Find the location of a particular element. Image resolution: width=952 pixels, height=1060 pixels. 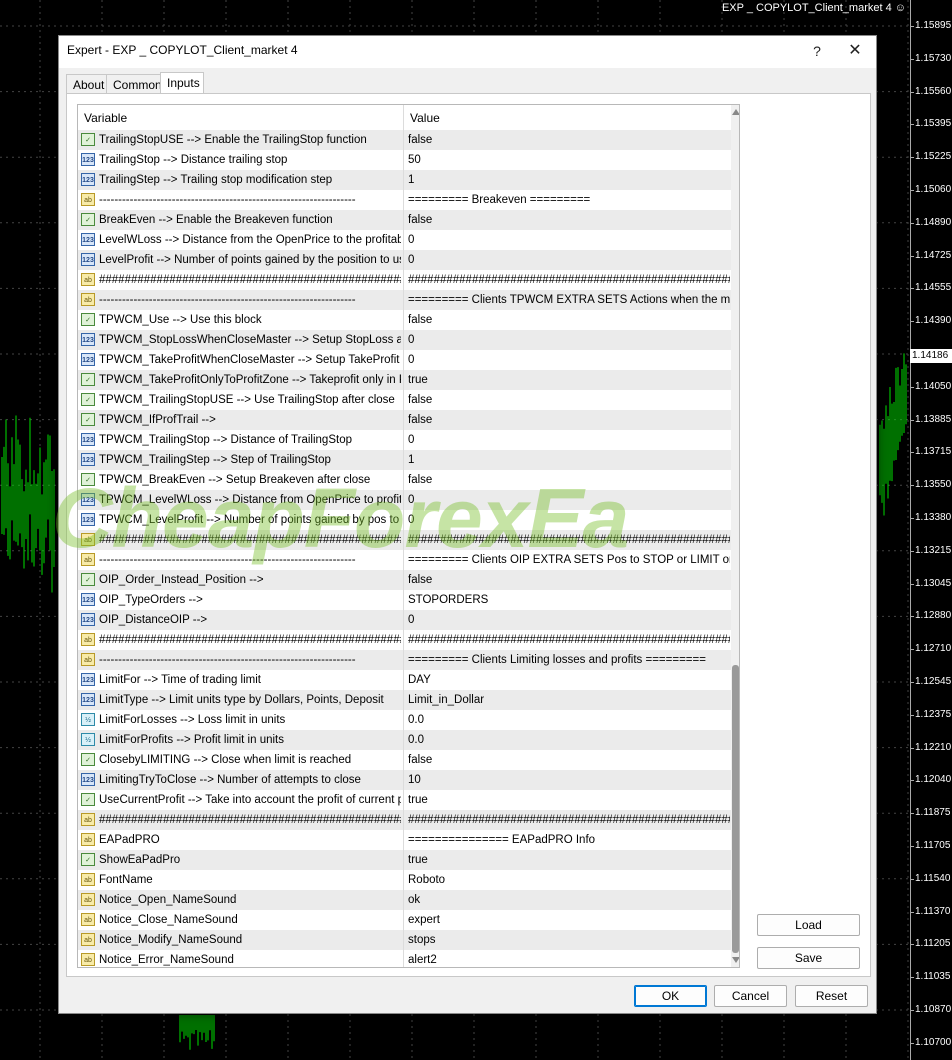

column-divider is located at coordinates (403, 117).